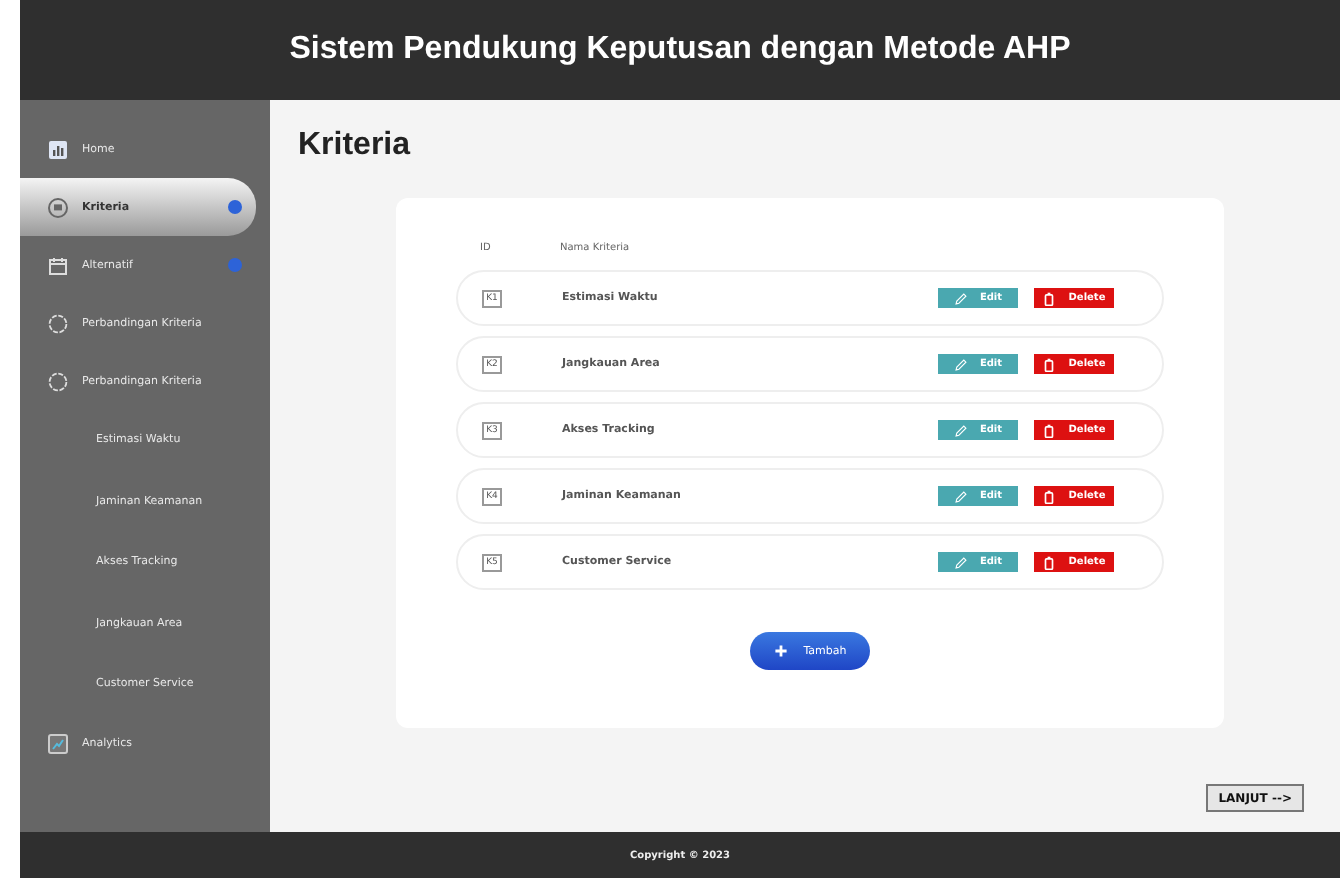  I want to click on app-title: Sistem Pendukung Keputusan dengan Metode AHP, so click(680, 50).